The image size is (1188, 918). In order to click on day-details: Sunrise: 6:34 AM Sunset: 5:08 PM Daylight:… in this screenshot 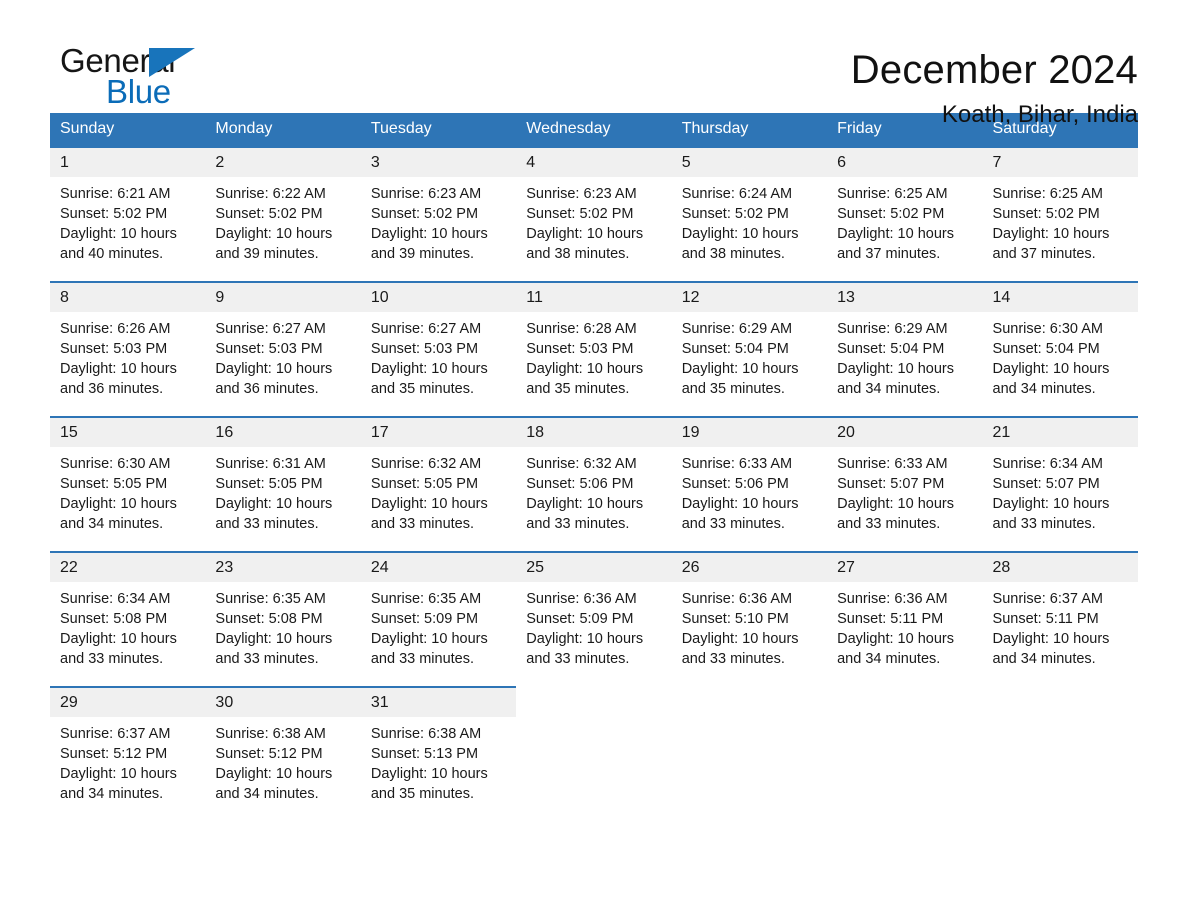, I will do `click(127, 625)`.